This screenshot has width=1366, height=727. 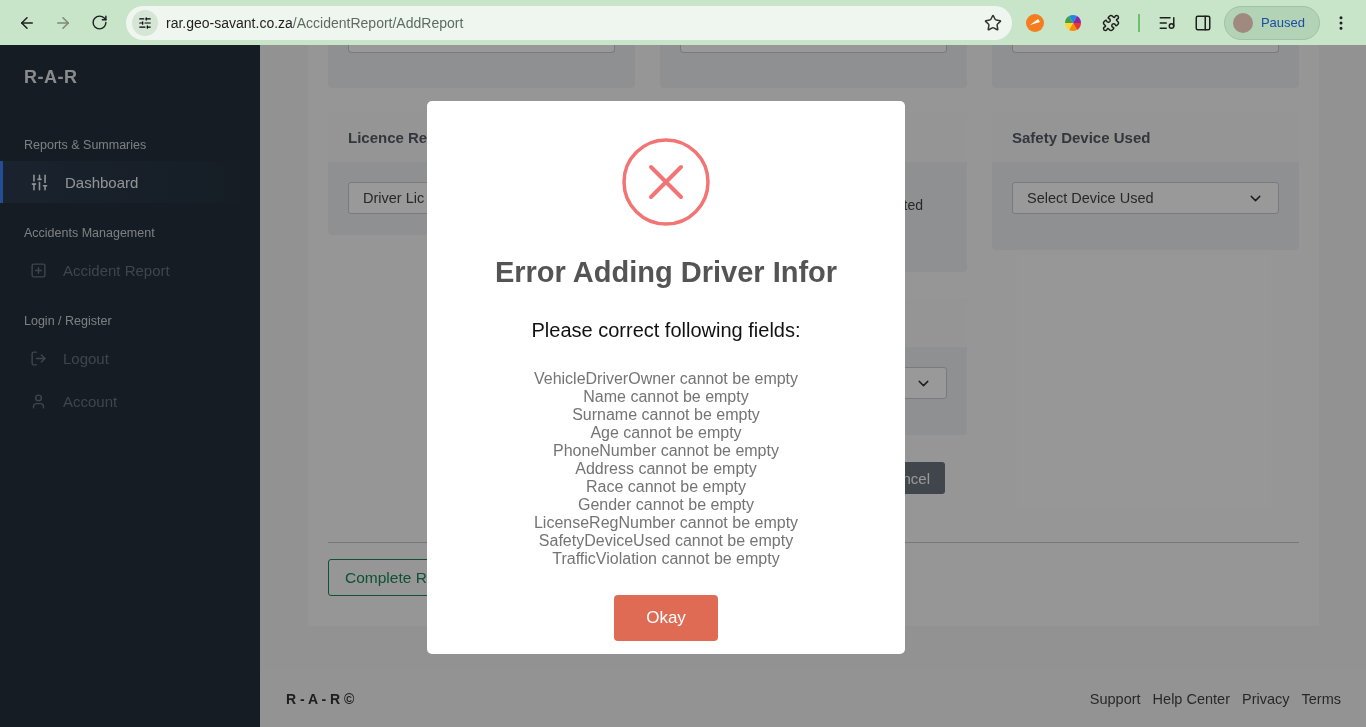 I want to click on color-wheel-icon, so click(x=1072, y=22).